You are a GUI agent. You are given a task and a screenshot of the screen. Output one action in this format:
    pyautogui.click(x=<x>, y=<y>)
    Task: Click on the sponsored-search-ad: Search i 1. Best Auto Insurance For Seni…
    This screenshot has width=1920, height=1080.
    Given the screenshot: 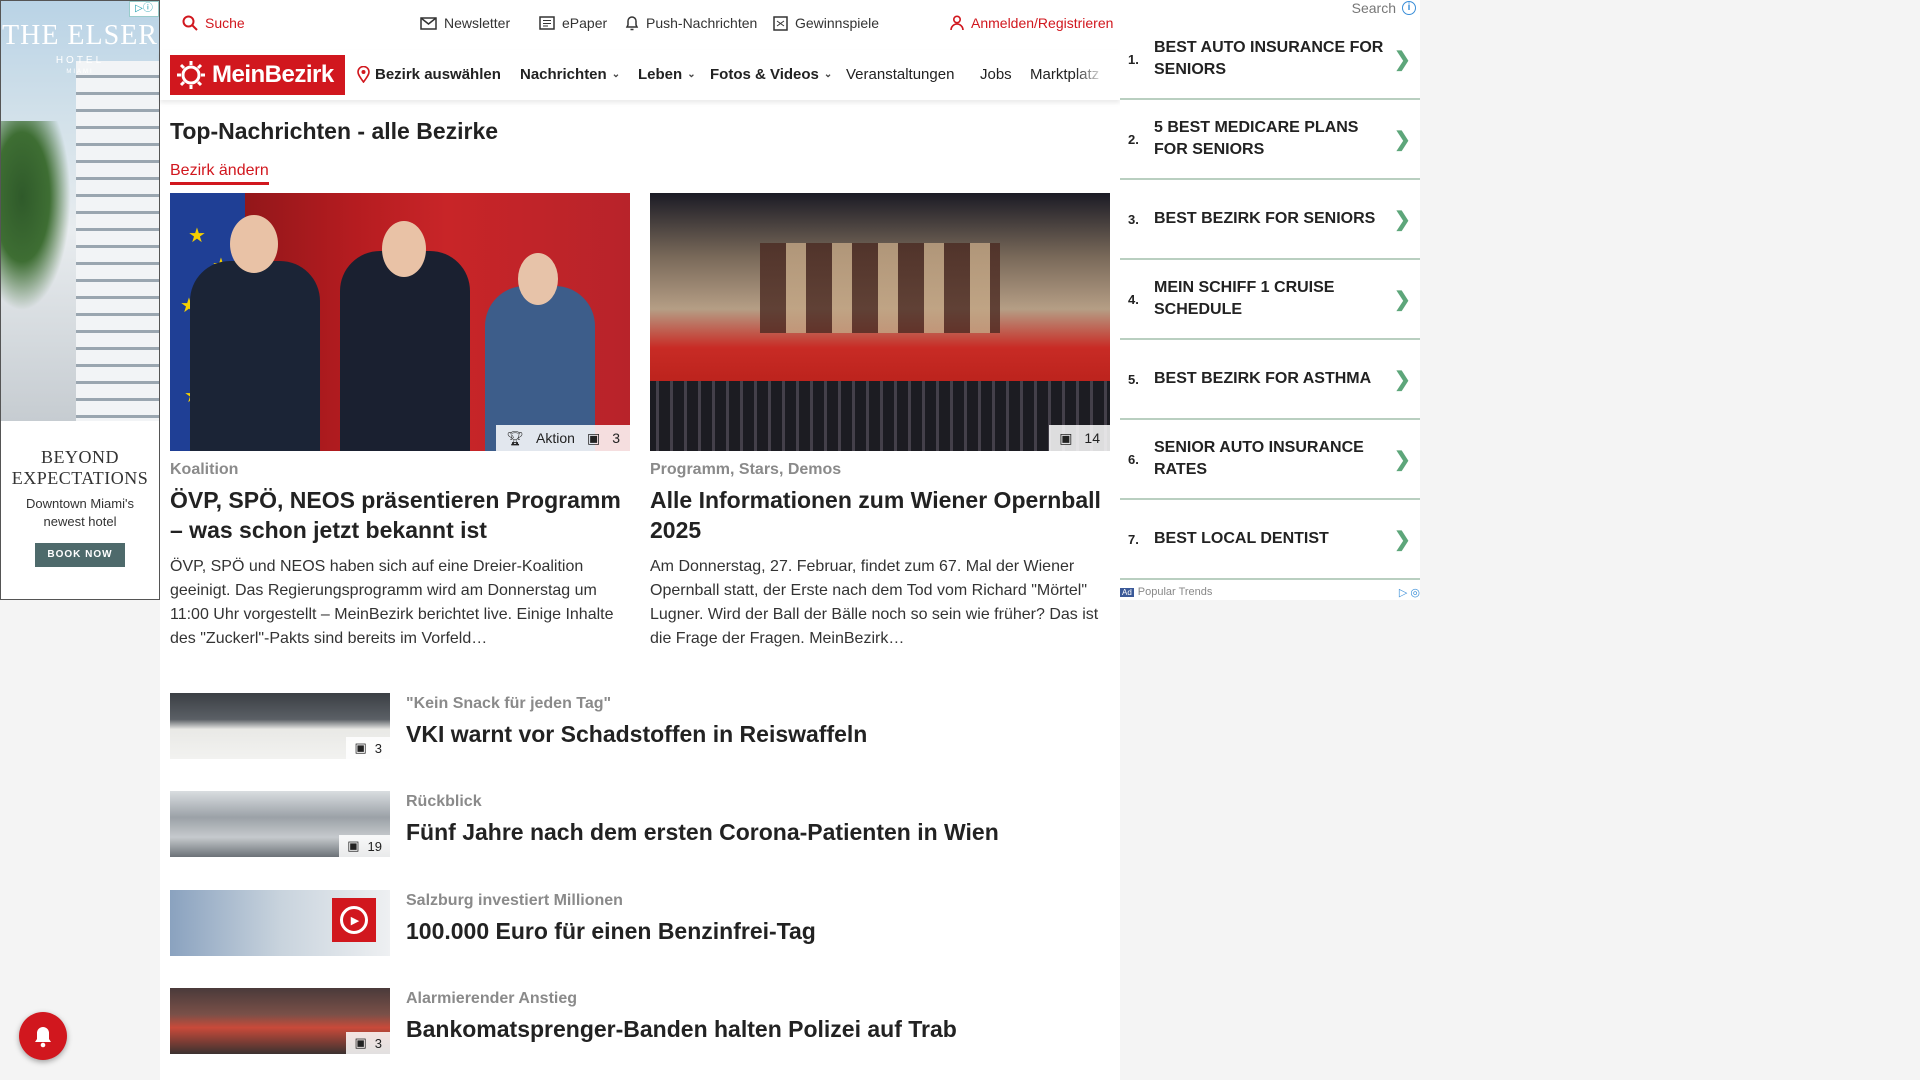 What is the action you would take?
    pyautogui.click(x=1270, y=300)
    